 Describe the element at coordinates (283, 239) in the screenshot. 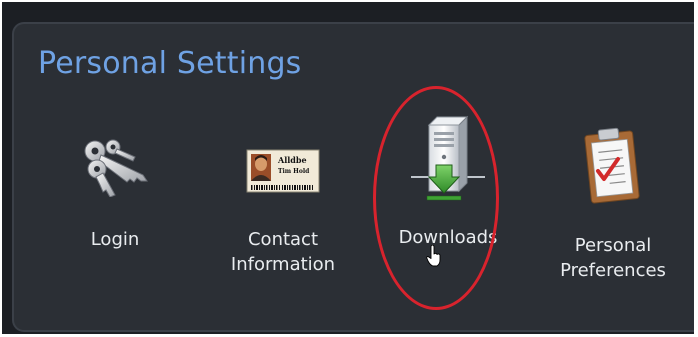

I see `contact-label-line1: Contact` at that location.